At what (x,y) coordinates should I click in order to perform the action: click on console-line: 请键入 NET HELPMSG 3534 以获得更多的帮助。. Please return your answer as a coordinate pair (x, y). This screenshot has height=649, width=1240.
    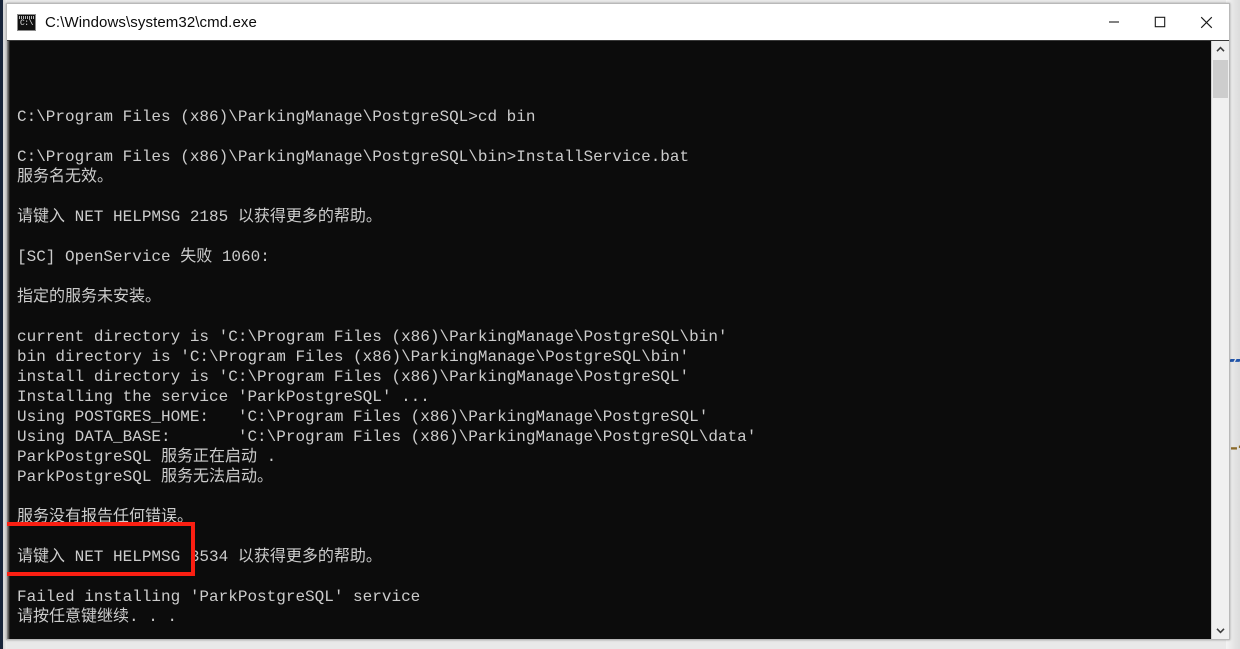
    Looking at the image, I should click on (199, 557).